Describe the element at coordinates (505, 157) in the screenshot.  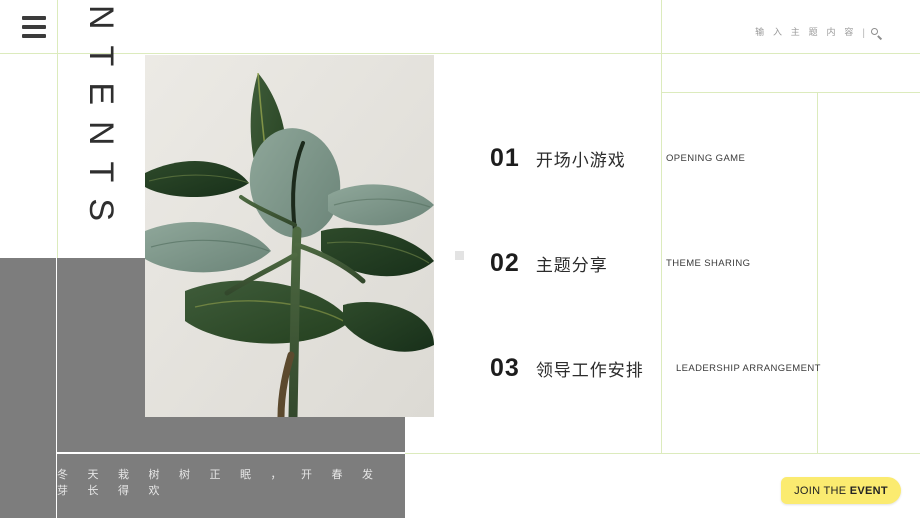
I see `agenda-number: 01` at that location.